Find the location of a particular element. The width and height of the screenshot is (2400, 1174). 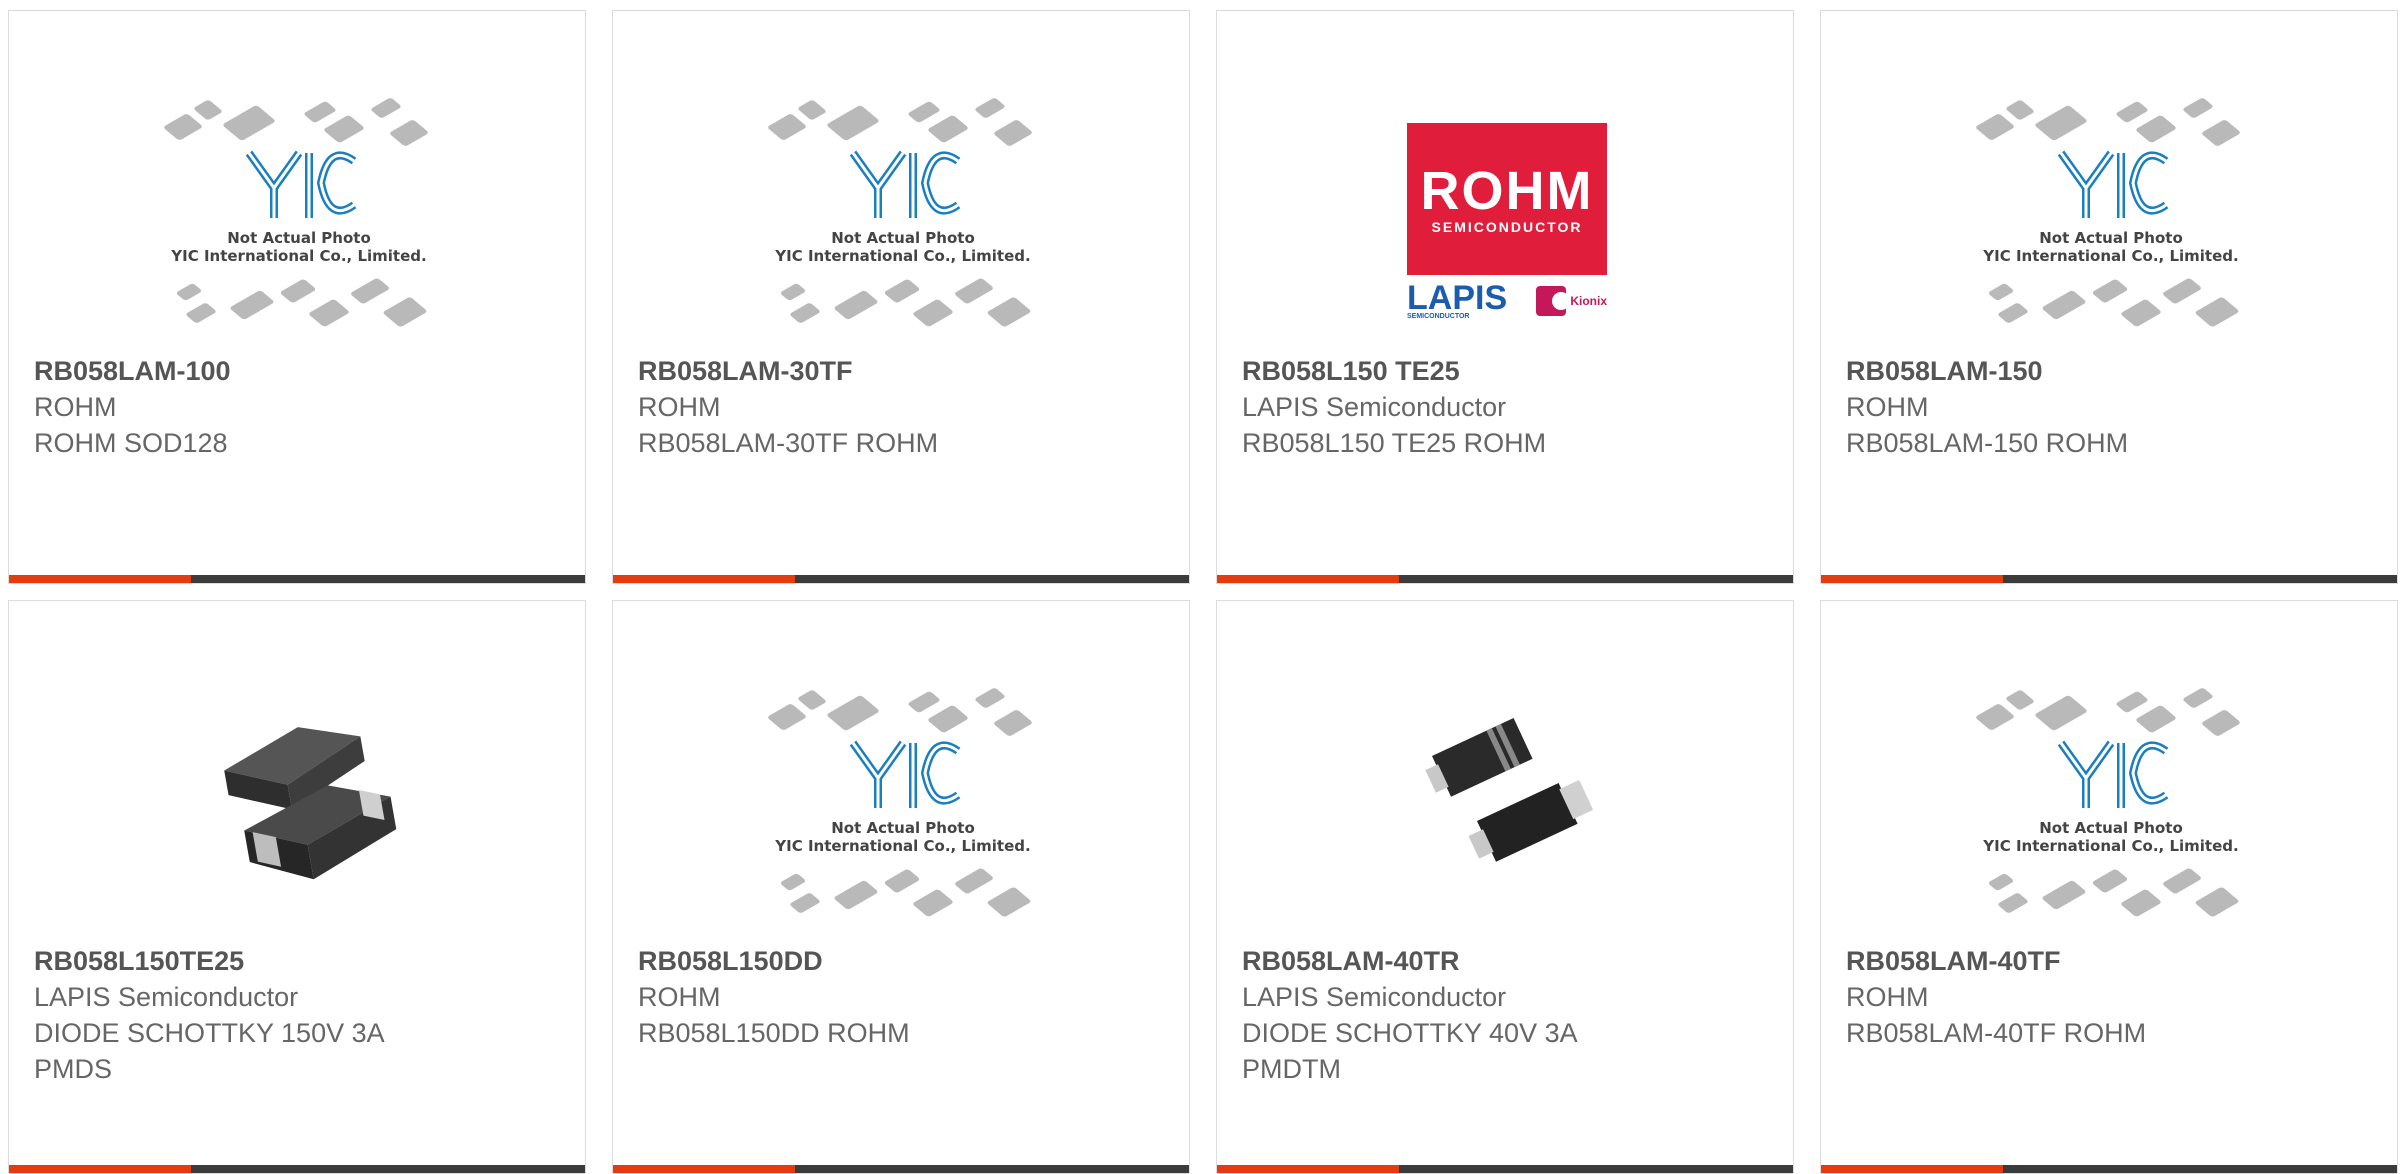

description: RB058LAM-30TF ROHM is located at coordinates (788, 443).